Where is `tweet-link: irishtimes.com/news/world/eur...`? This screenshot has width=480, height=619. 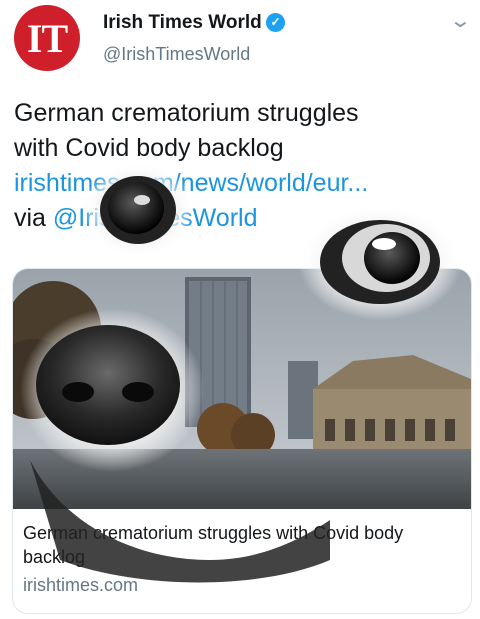
tweet-link: irishtimes.com/news/world/eur... is located at coordinates (191, 183).